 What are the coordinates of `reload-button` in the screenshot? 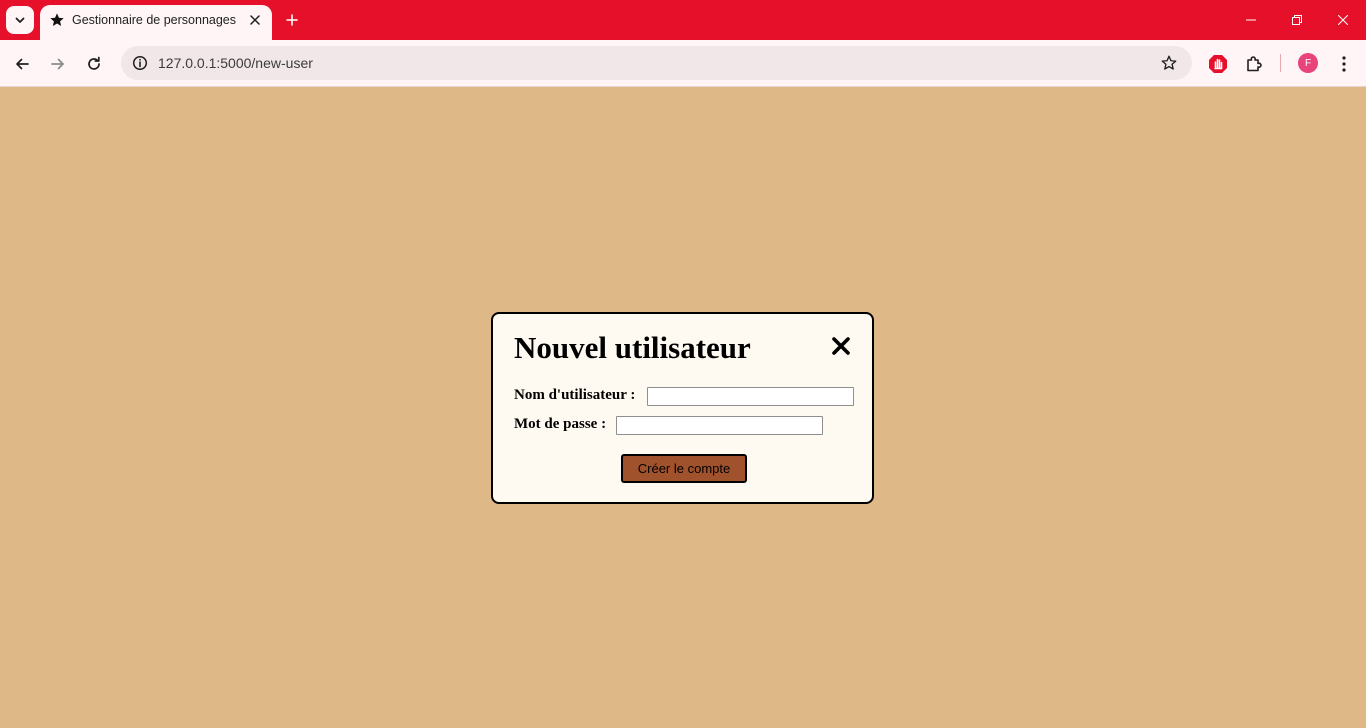 It's located at (94, 64).